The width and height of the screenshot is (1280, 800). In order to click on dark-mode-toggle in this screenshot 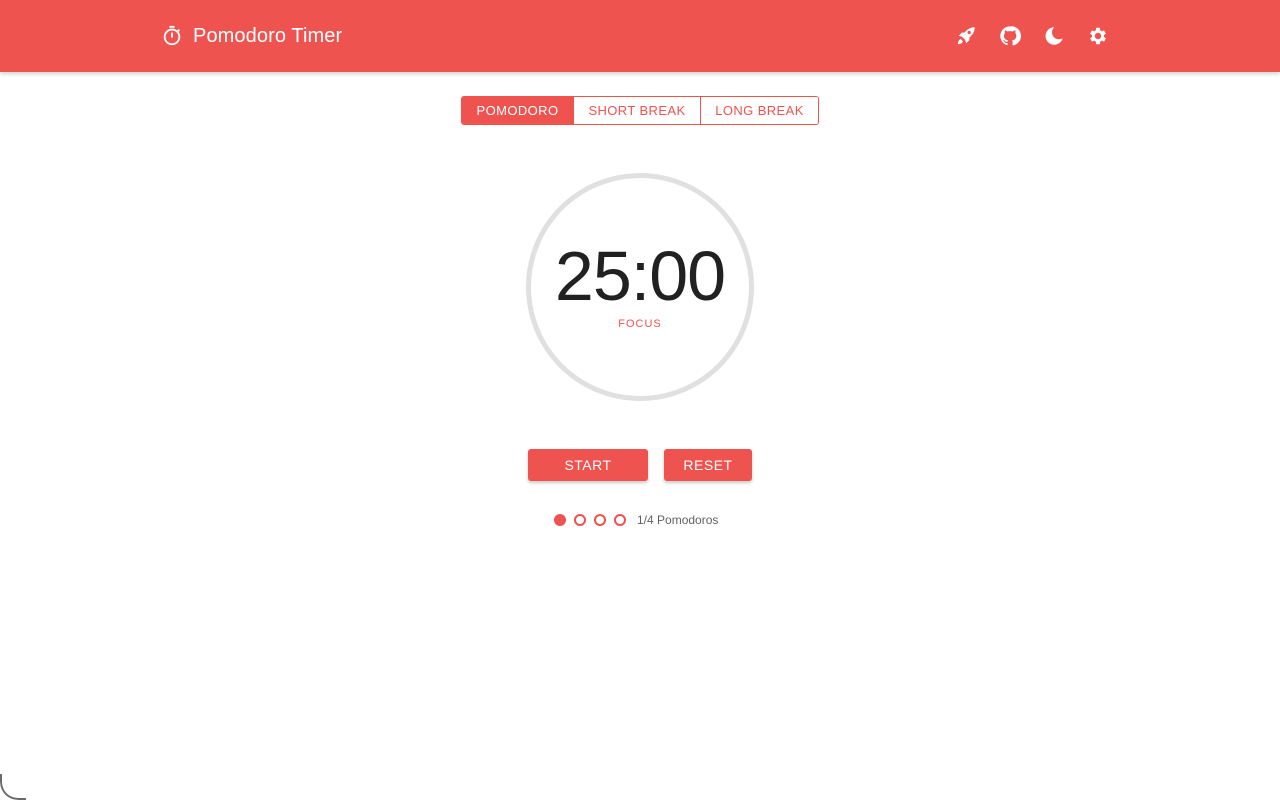, I will do `click(1054, 36)`.